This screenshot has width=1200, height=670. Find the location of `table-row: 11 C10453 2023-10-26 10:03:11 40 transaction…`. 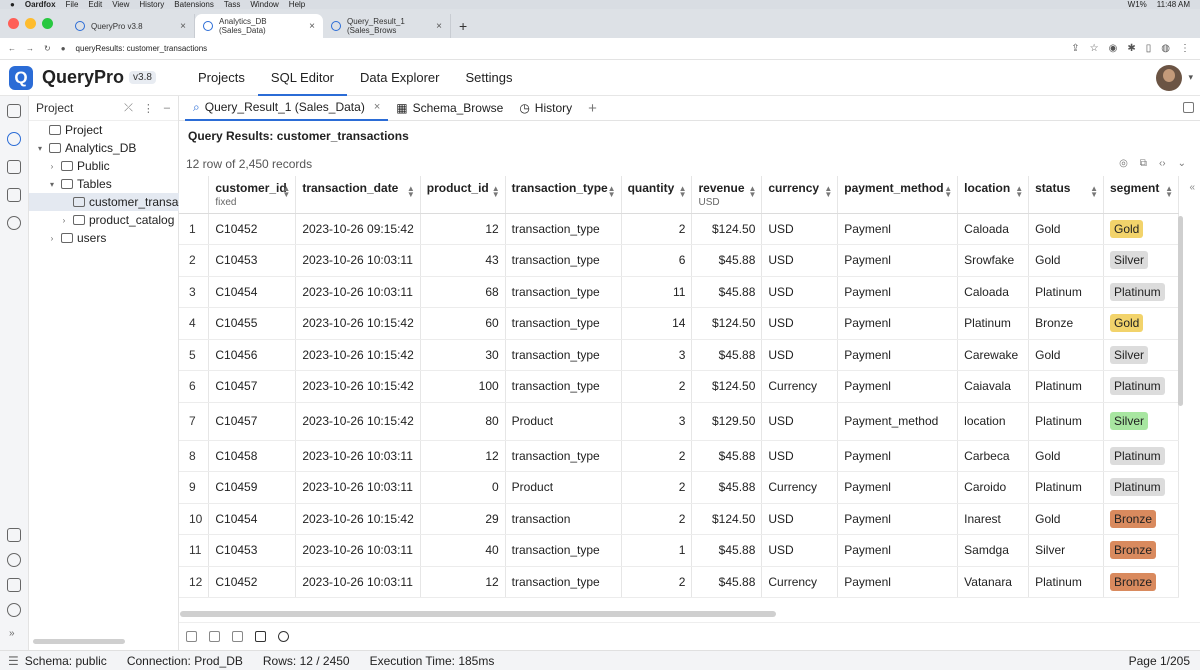

table-row: 11 C10453 2023-10-26 10:03:11 40 transaction… is located at coordinates (679, 550).